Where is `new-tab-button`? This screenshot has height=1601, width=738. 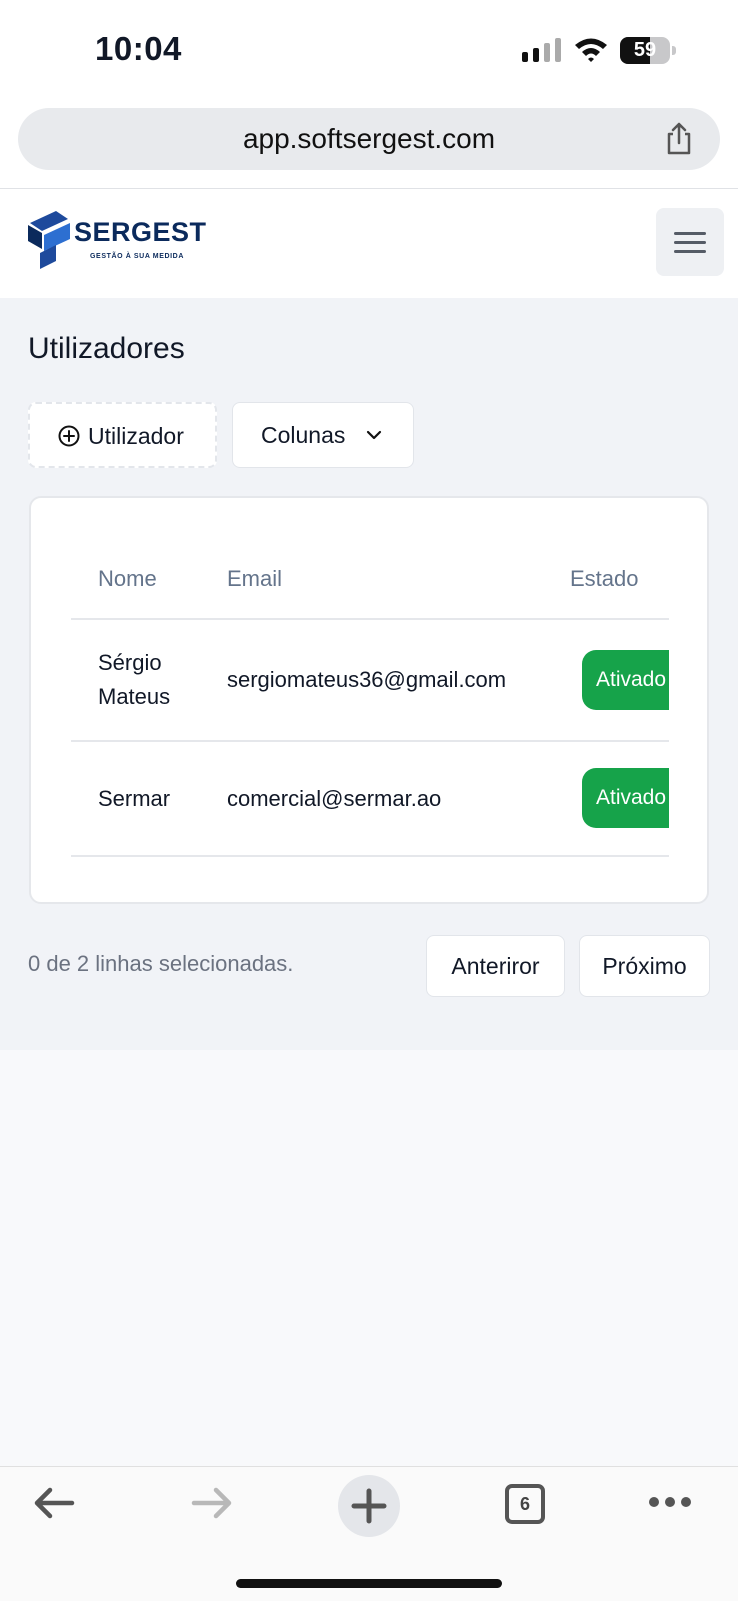
new-tab-button is located at coordinates (369, 1506).